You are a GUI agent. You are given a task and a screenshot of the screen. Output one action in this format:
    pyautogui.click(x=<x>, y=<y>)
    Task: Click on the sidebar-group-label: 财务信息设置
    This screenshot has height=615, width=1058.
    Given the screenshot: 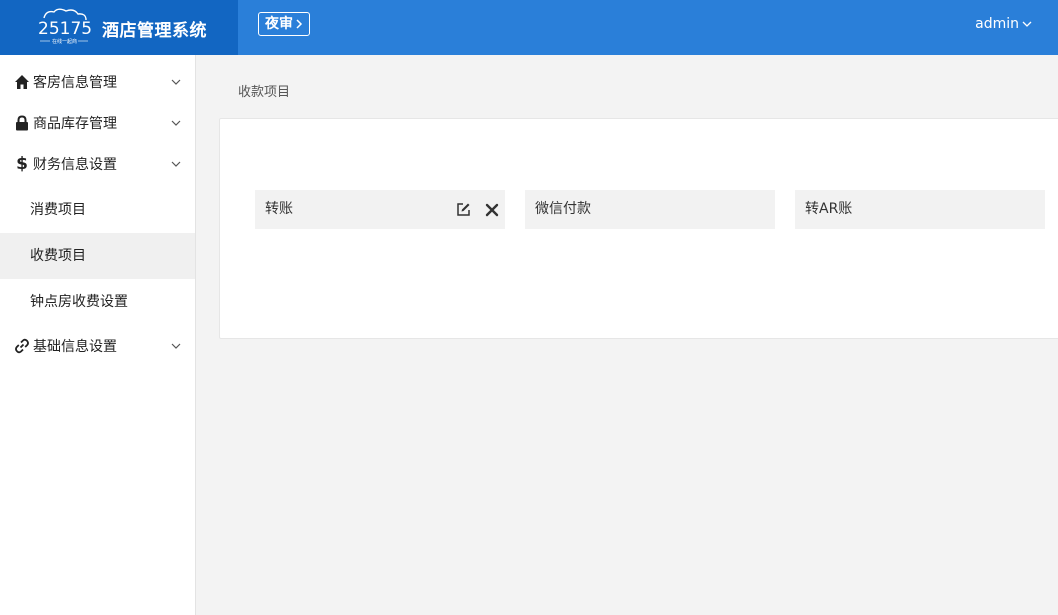 What is the action you would take?
    pyautogui.click(x=75, y=164)
    